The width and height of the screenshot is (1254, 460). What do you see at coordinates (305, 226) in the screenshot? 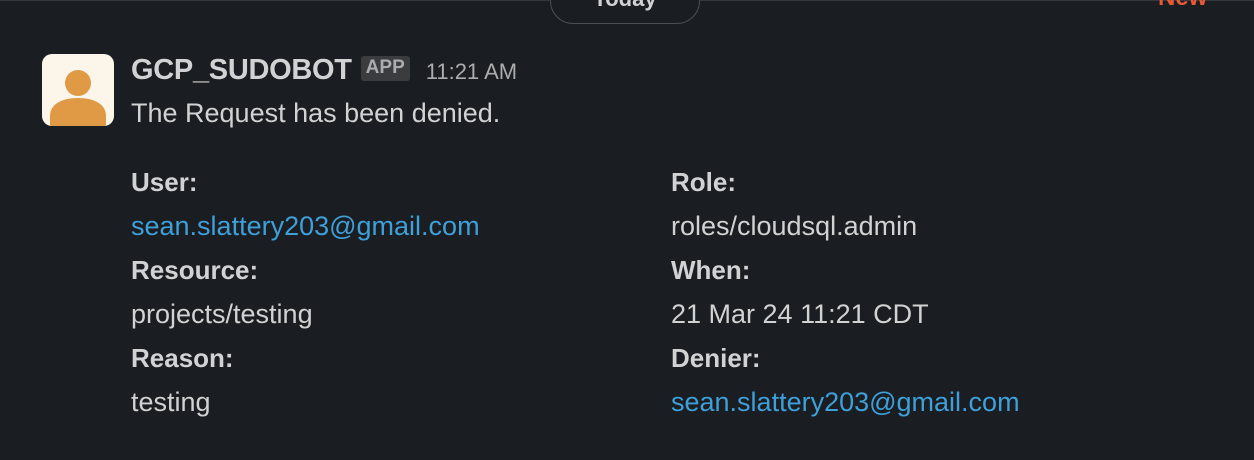
I see `field-user-email-link: sean.slattery203@gmail.com` at bounding box center [305, 226].